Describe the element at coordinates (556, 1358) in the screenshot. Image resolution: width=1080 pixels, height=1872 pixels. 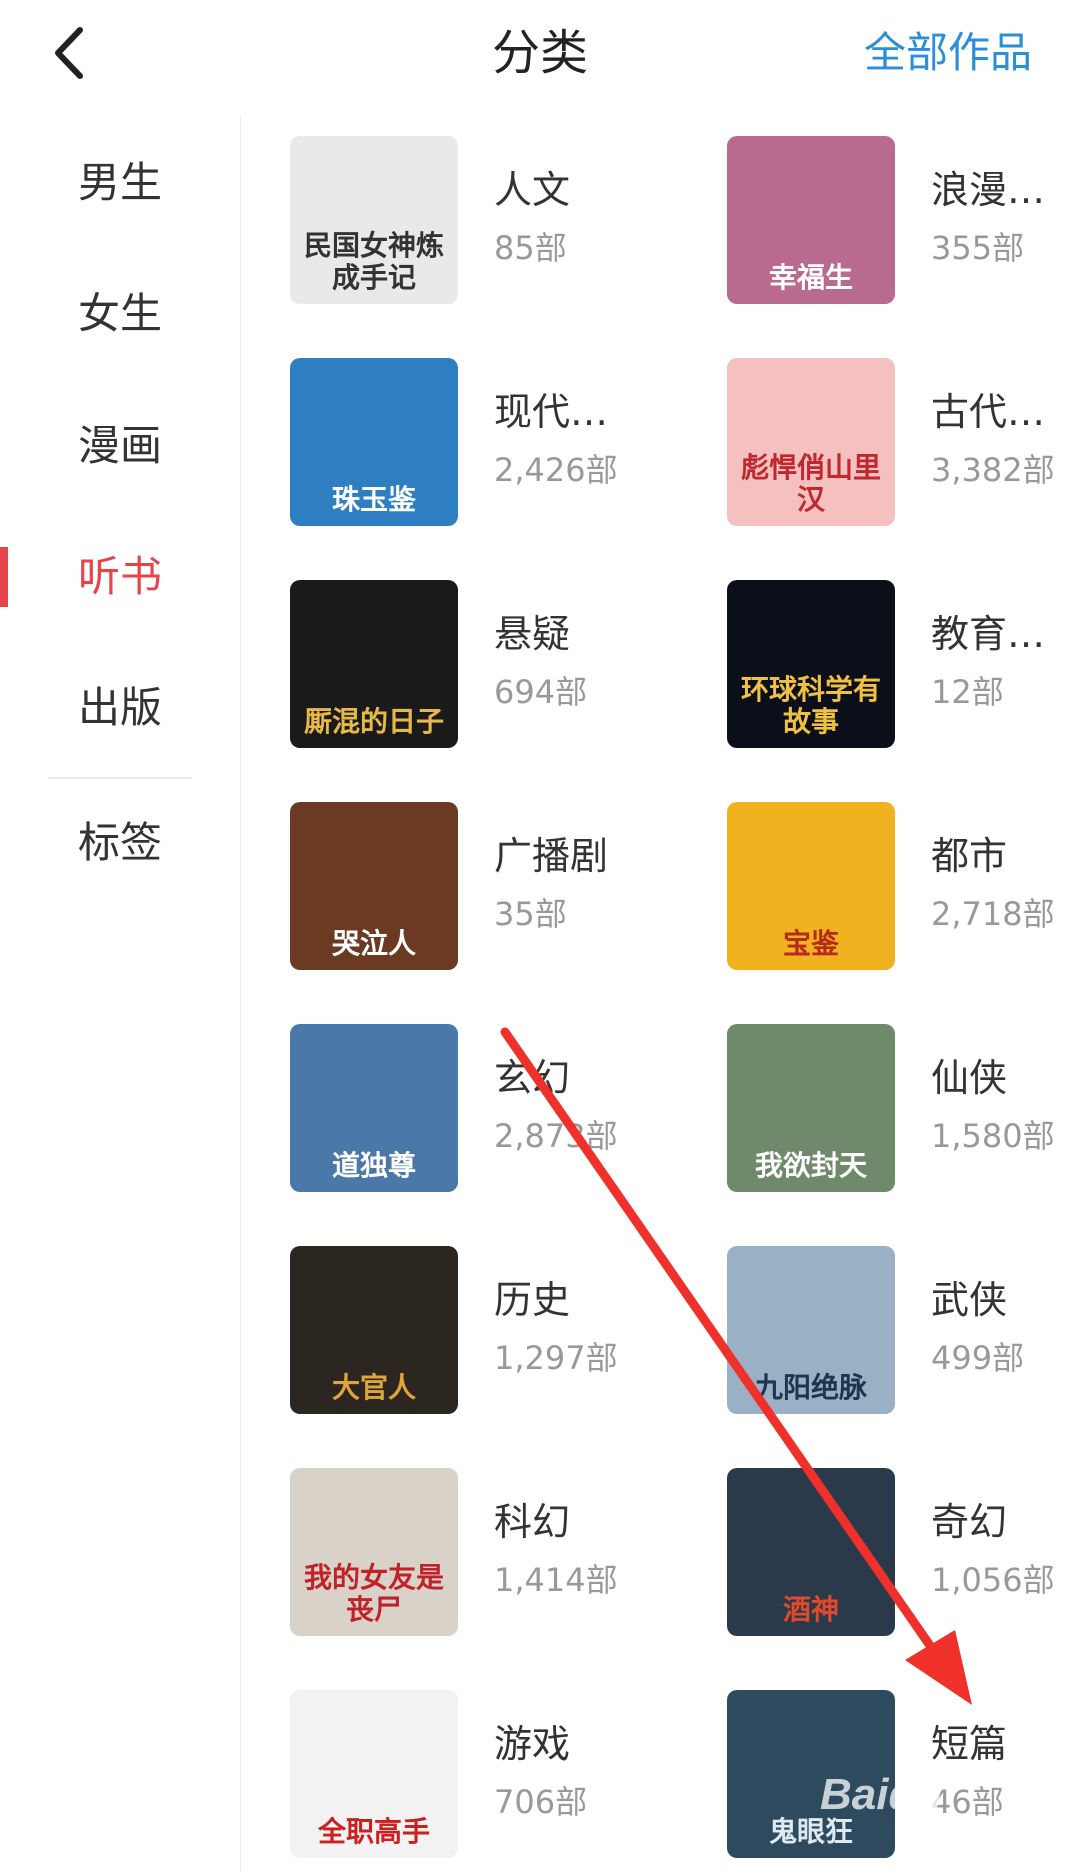
I see `category-count: 1,297部` at that location.